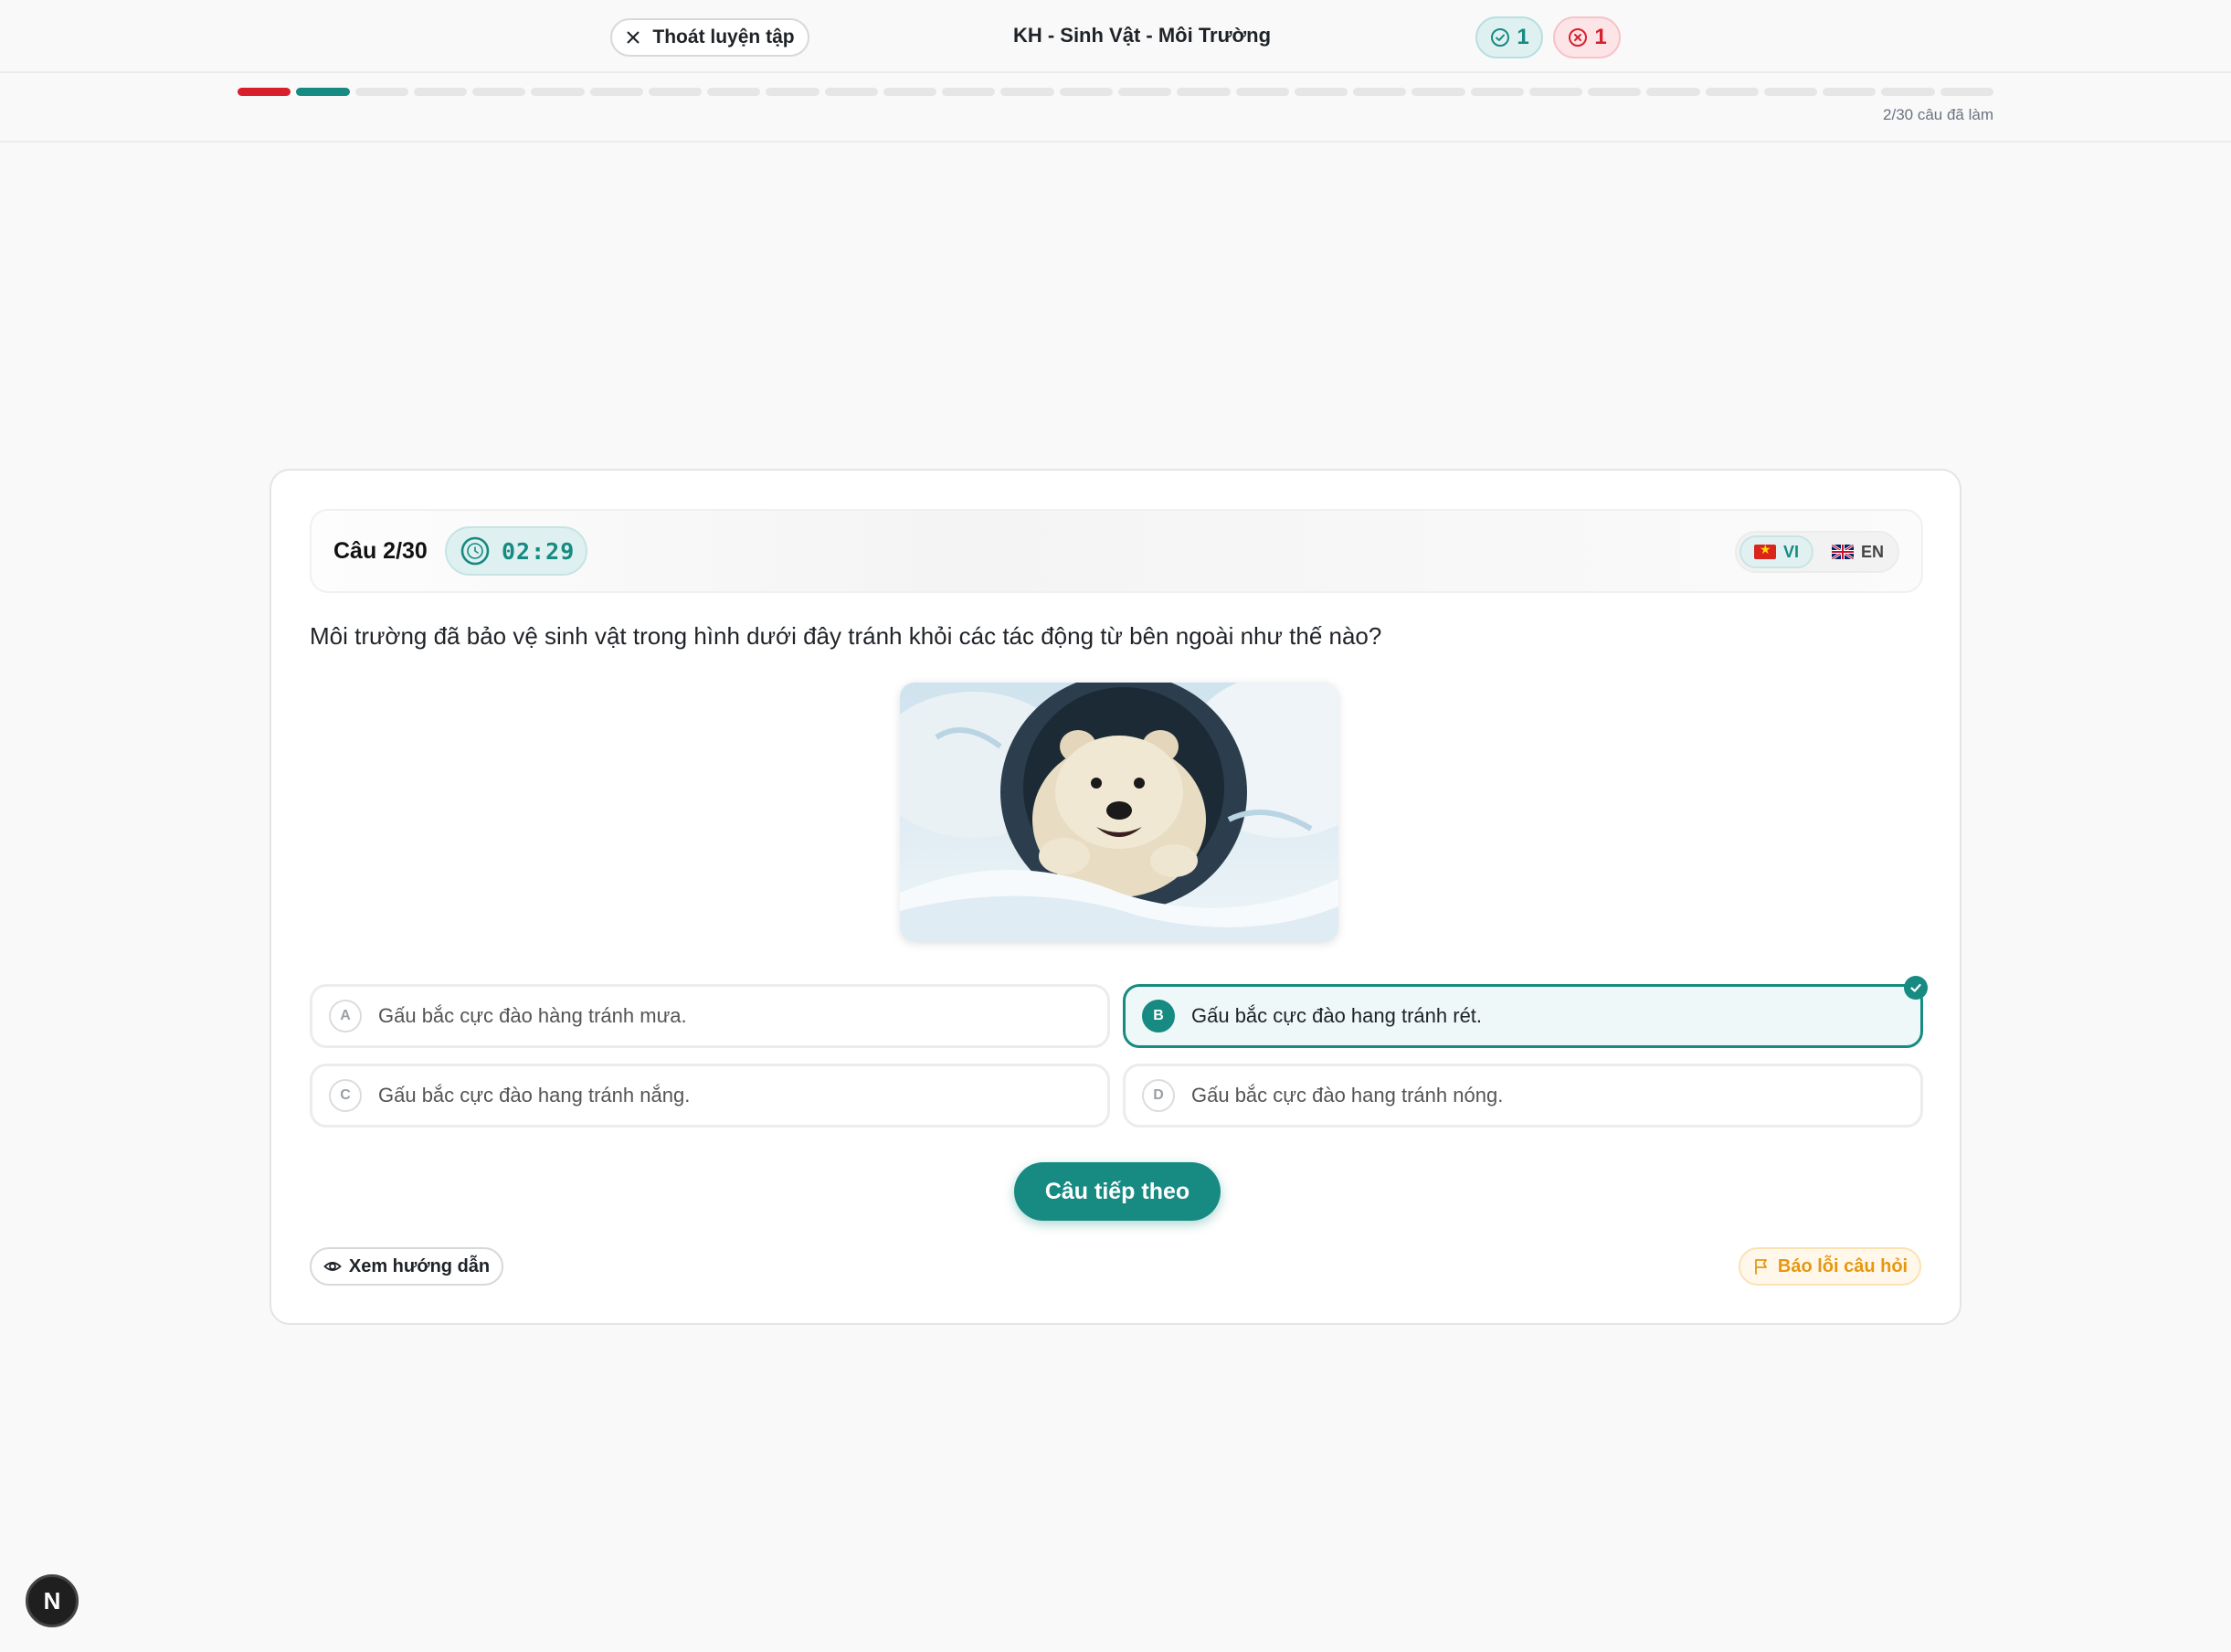 The image size is (2231, 1652). What do you see at coordinates (1159, 1016) in the screenshot?
I see `option-key: B` at bounding box center [1159, 1016].